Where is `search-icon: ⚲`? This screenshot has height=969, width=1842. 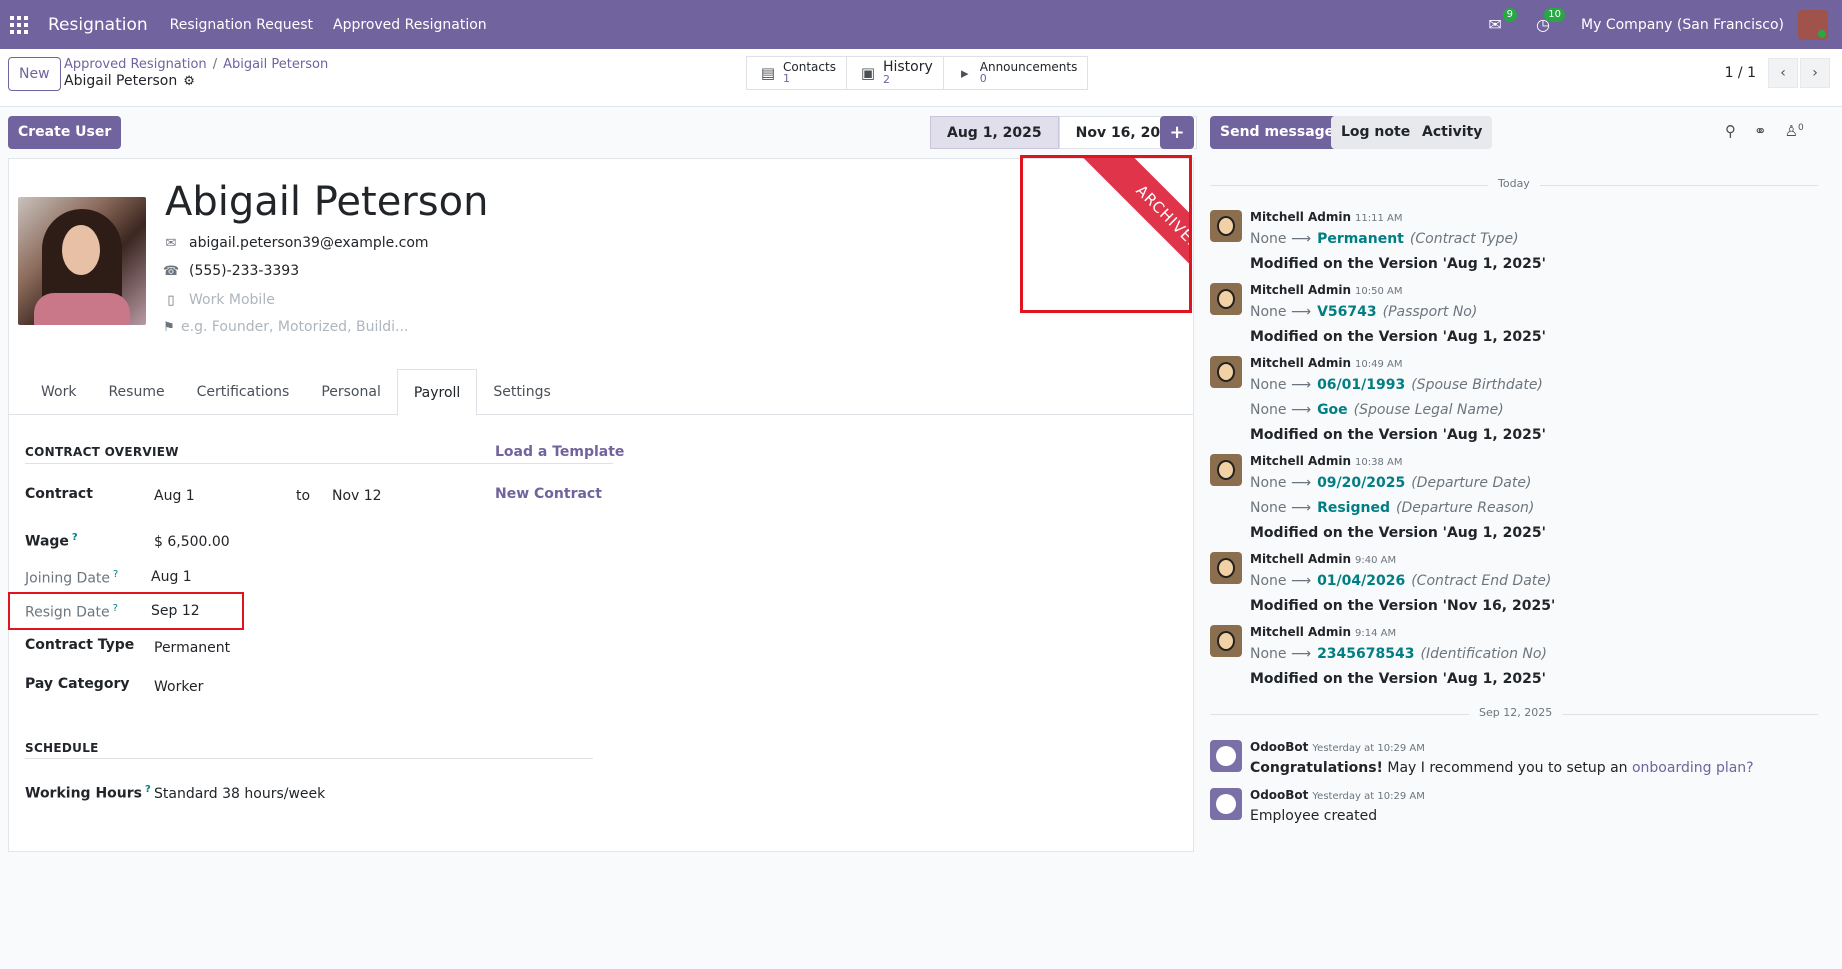
search-icon: ⚲ is located at coordinates (1730, 131).